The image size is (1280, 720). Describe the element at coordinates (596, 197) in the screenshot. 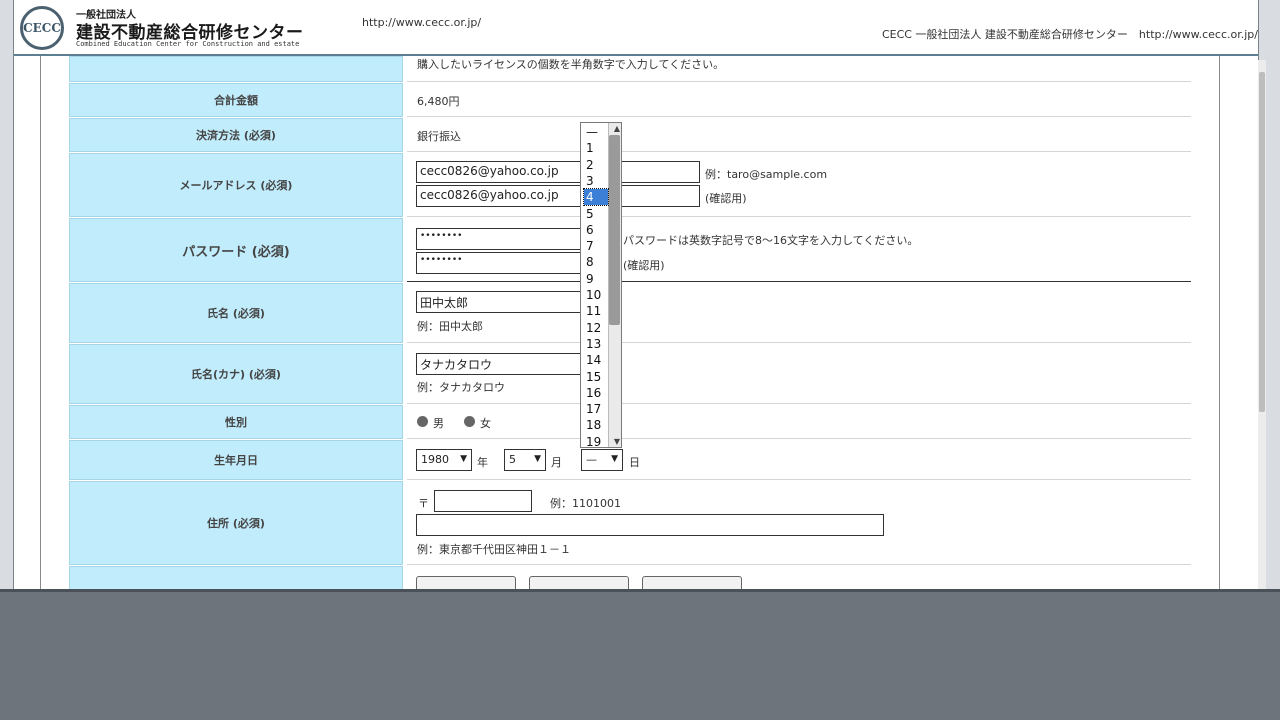

I see `day-option: 4` at that location.